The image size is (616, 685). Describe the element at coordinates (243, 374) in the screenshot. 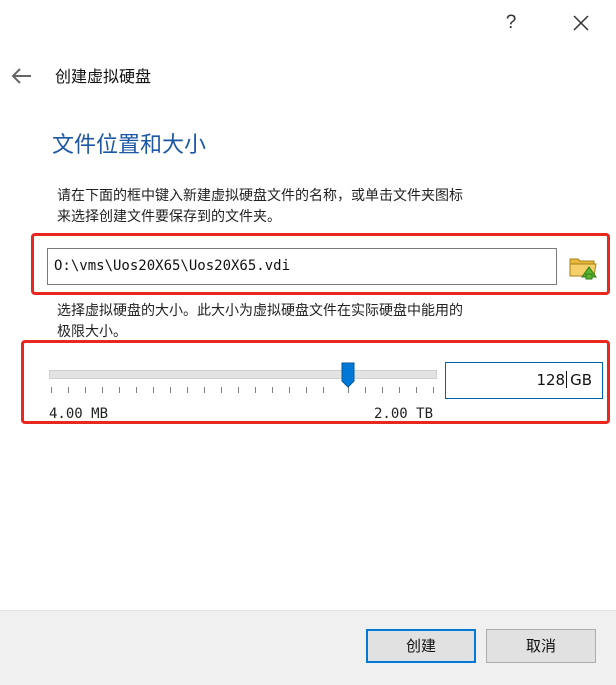

I see `slider-track` at that location.